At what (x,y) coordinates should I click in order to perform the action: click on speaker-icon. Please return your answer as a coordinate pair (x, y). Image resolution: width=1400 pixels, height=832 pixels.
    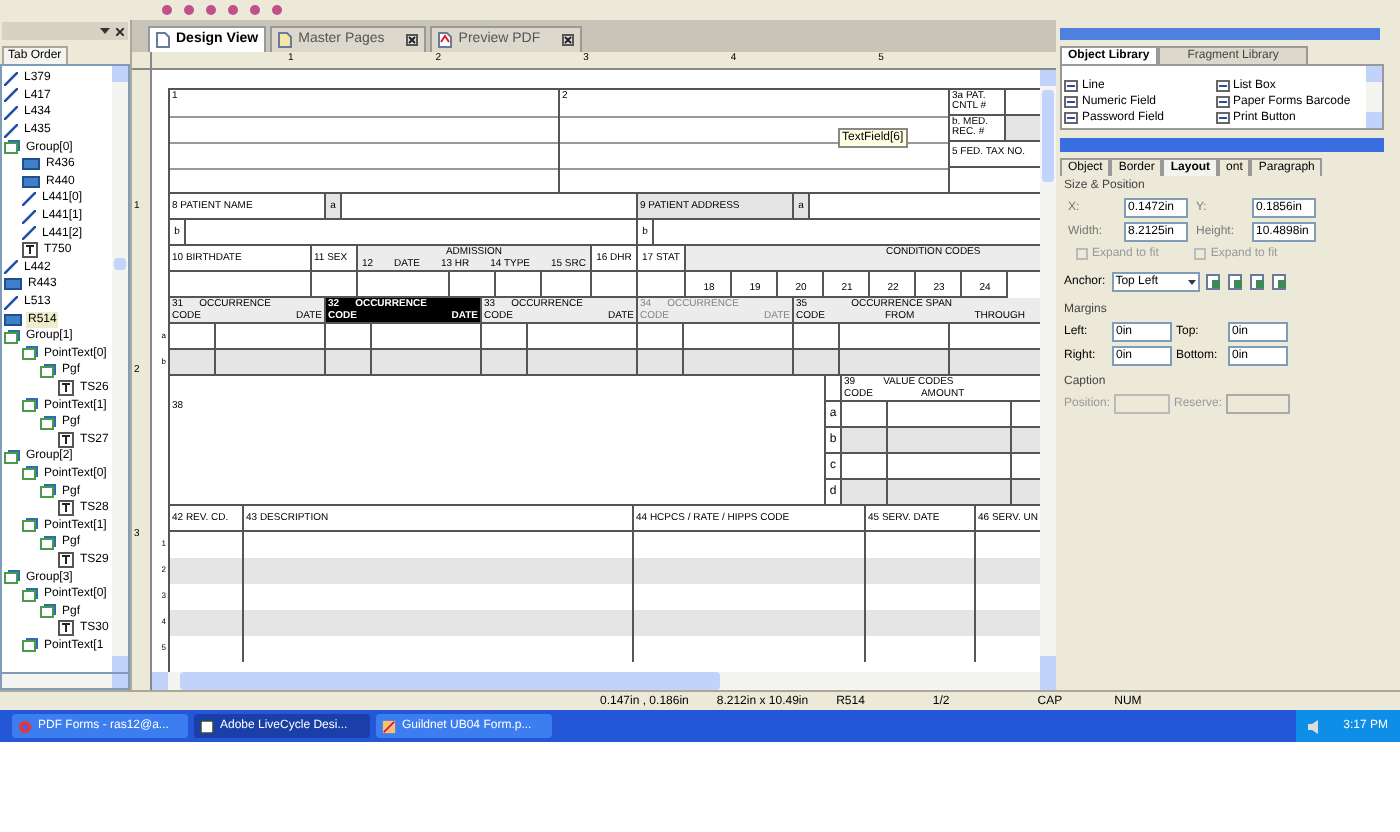
    Looking at the image, I should click on (1315, 726).